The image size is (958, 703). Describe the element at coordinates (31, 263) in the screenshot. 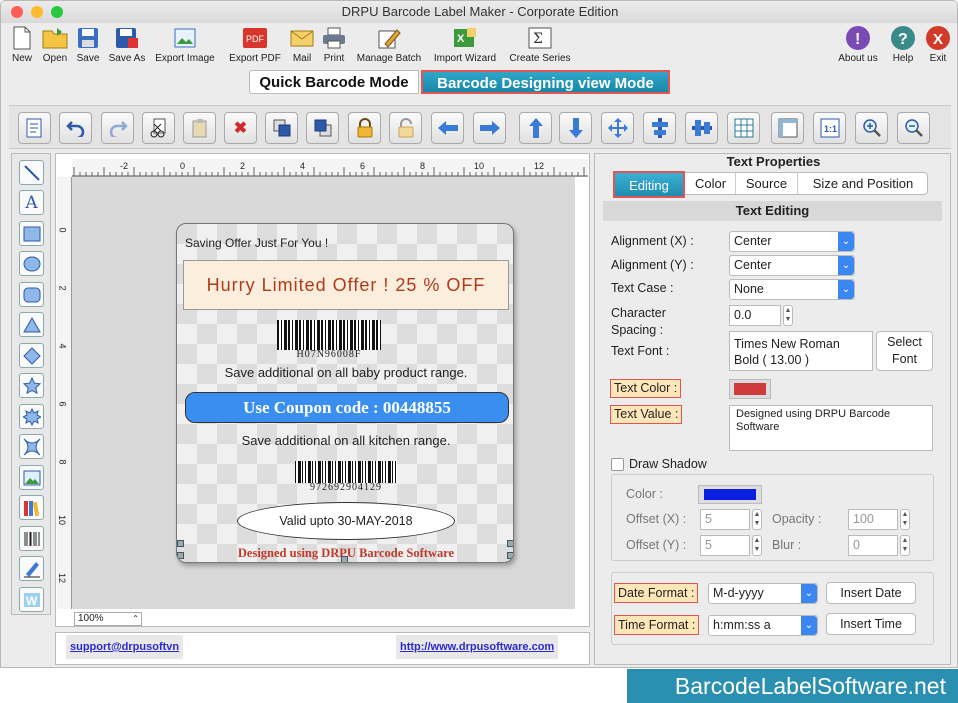

I see `ellipse-tool-icon` at that location.